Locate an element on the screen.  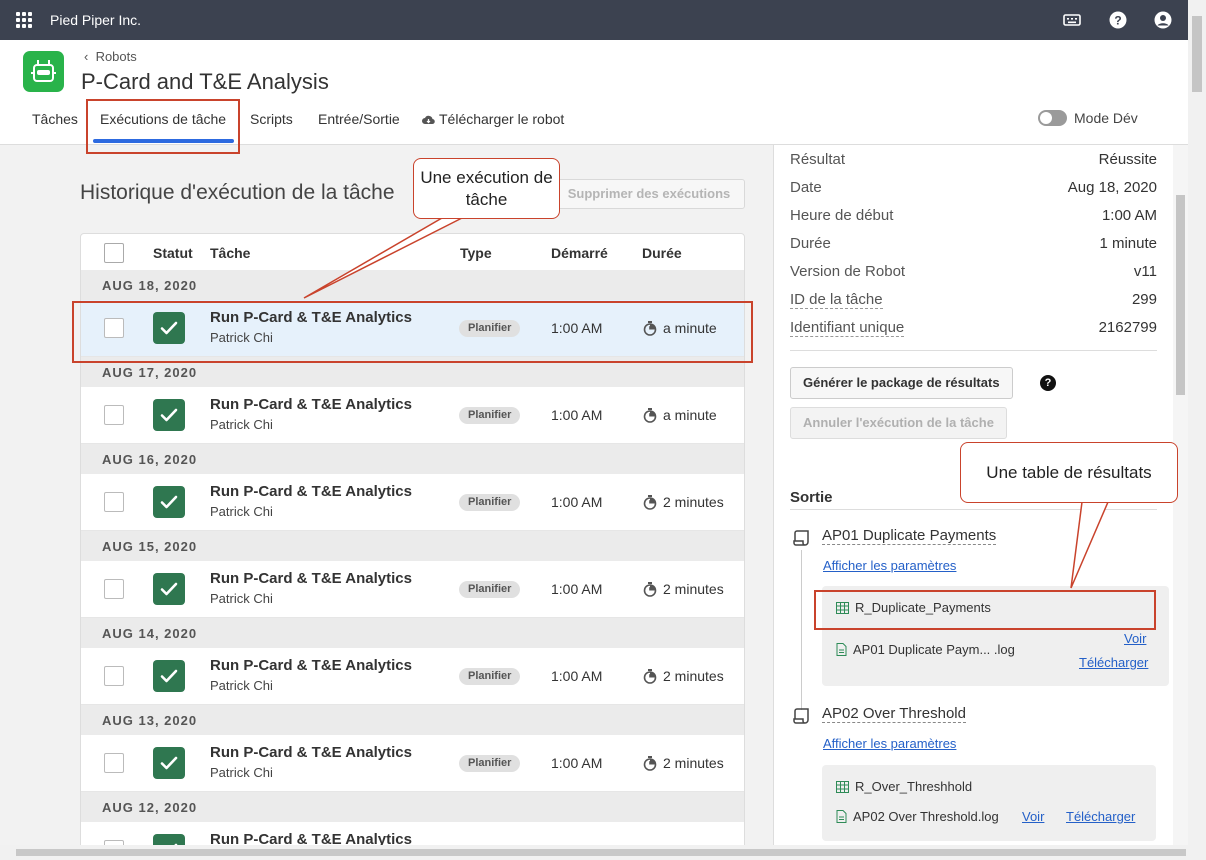
tab-executions: Exécutions de tâche is located at coordinates (163, 119).